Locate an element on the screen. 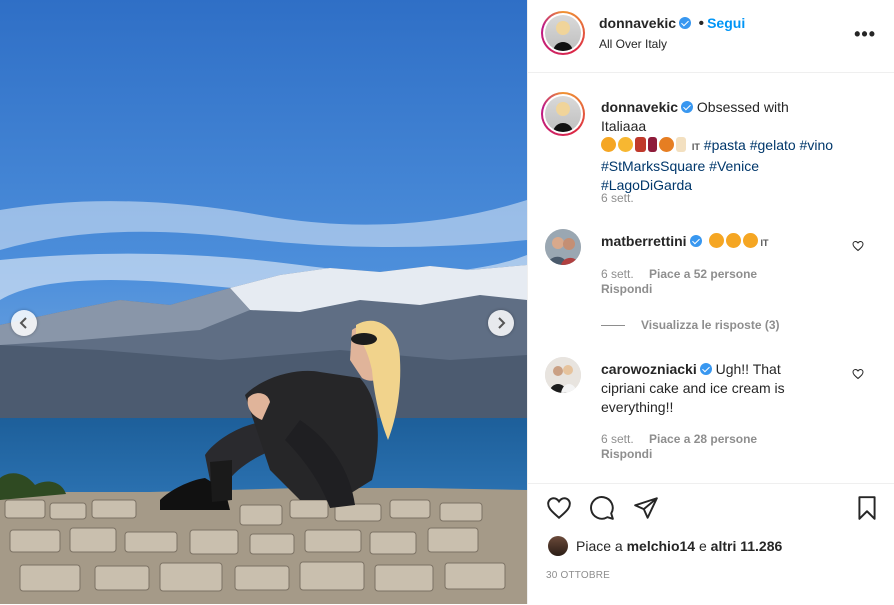 This screenshot has width=894, height=605. comment-meta: 6 sett. Piace a 28 persone is located at coordinates (679, 439).